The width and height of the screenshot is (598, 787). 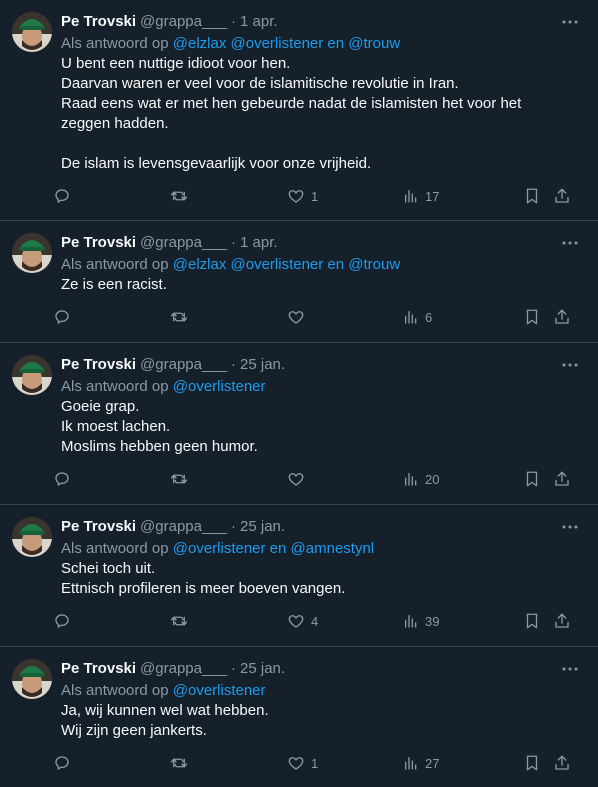 I want to click on view-count: 6, so click(x=429, y=317).